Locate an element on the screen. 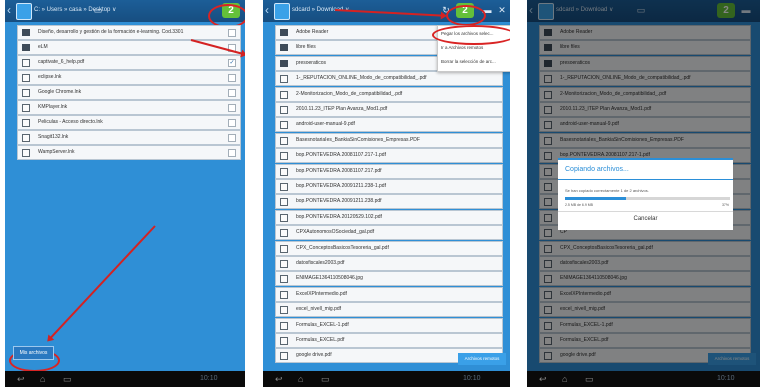 The image size is (760, 387). file-row: ENIMAGE1364110508046.jpg is located at coordinates (389, 279).